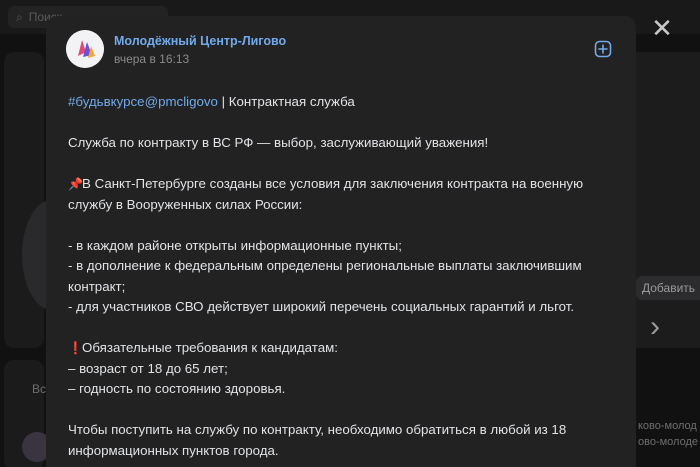 This screenshot has height=467, width=700. What do you see at coordinates (151, 59) in the screenshot?
I see `post-time: вчера в 16:13` at bounding box center [151, 59].